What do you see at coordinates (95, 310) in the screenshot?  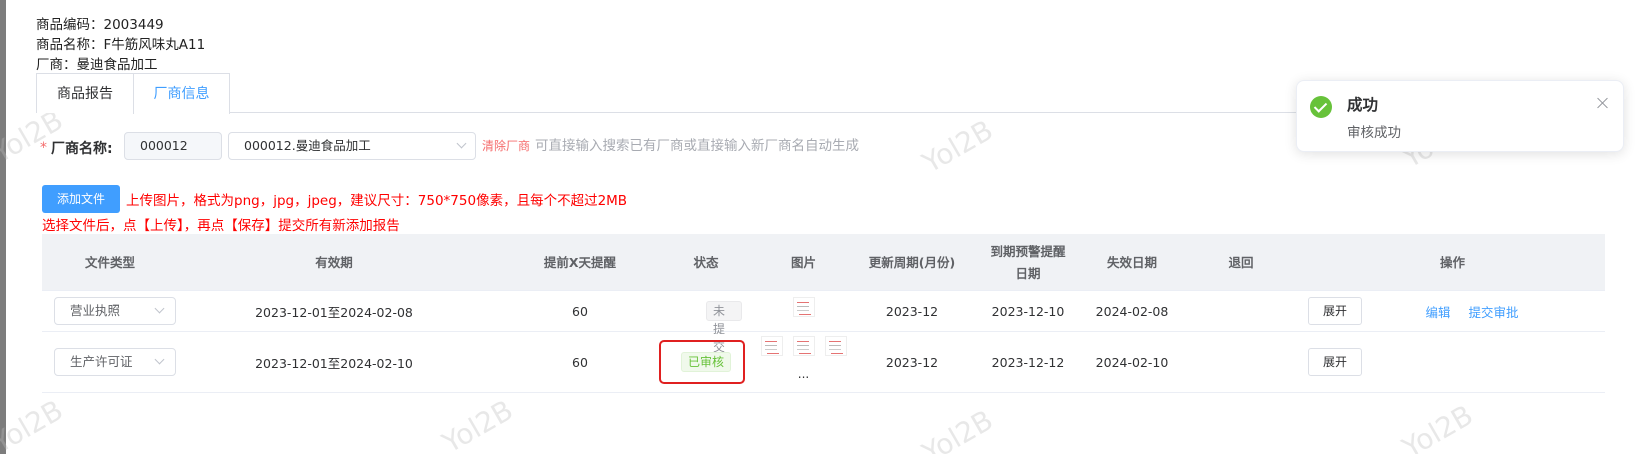 I see `file-type-value: 营业执照` at bounding box center [95, 310].